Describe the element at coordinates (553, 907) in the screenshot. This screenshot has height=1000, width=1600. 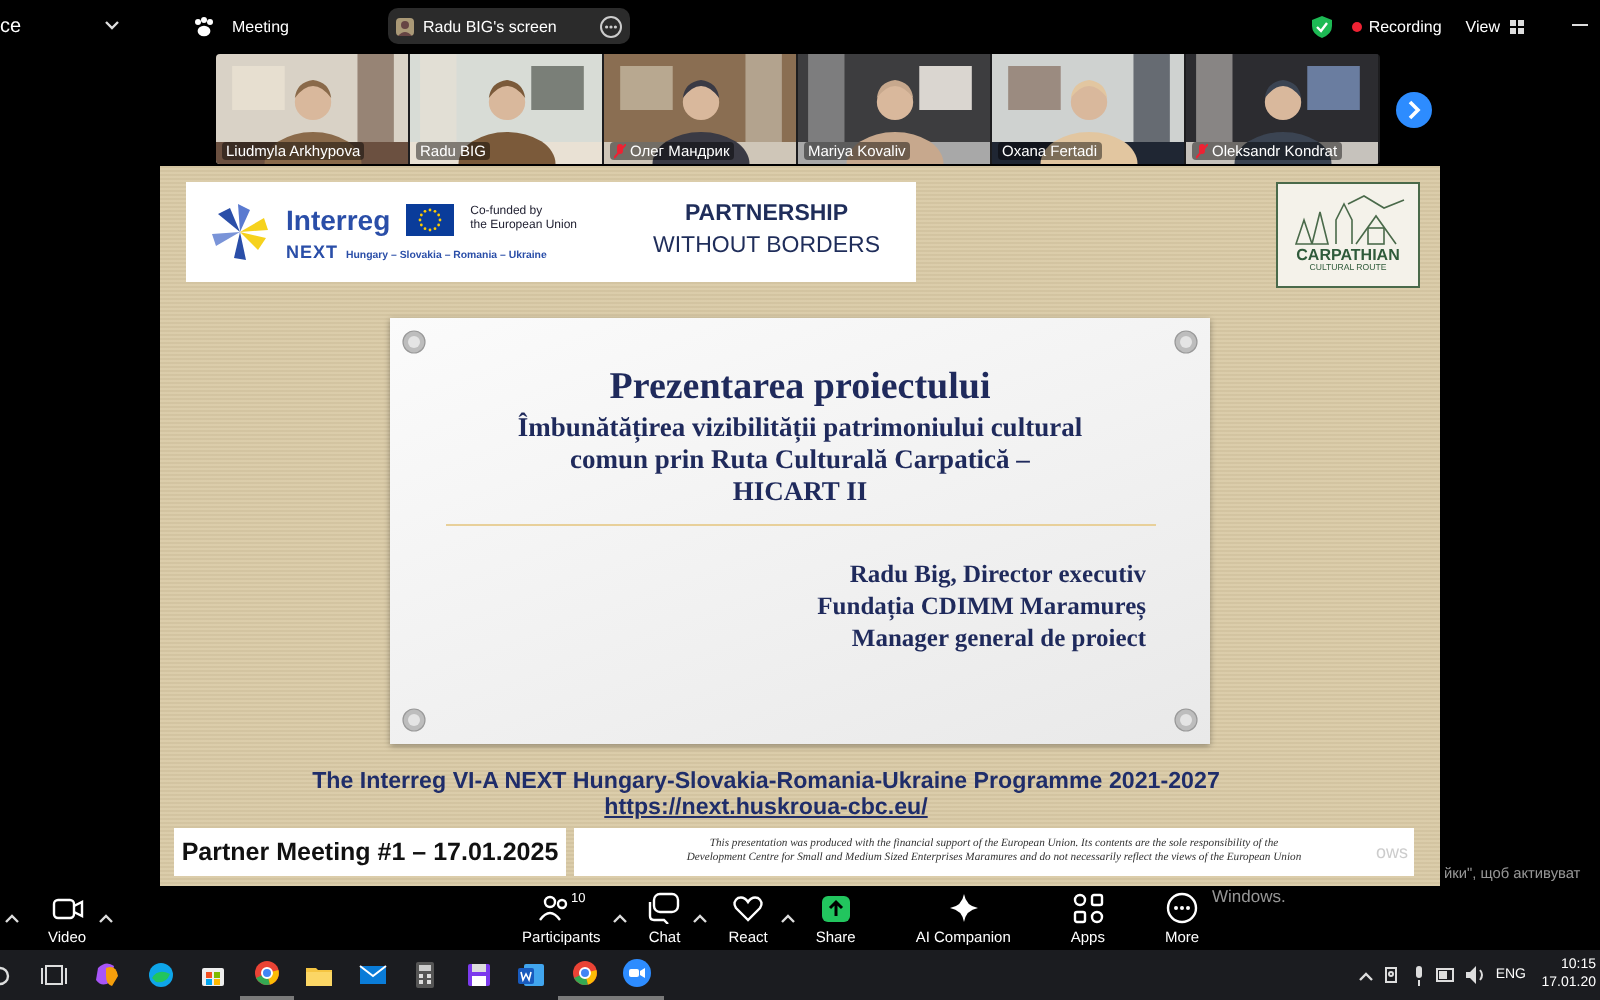
I see `people-icon` at that location.